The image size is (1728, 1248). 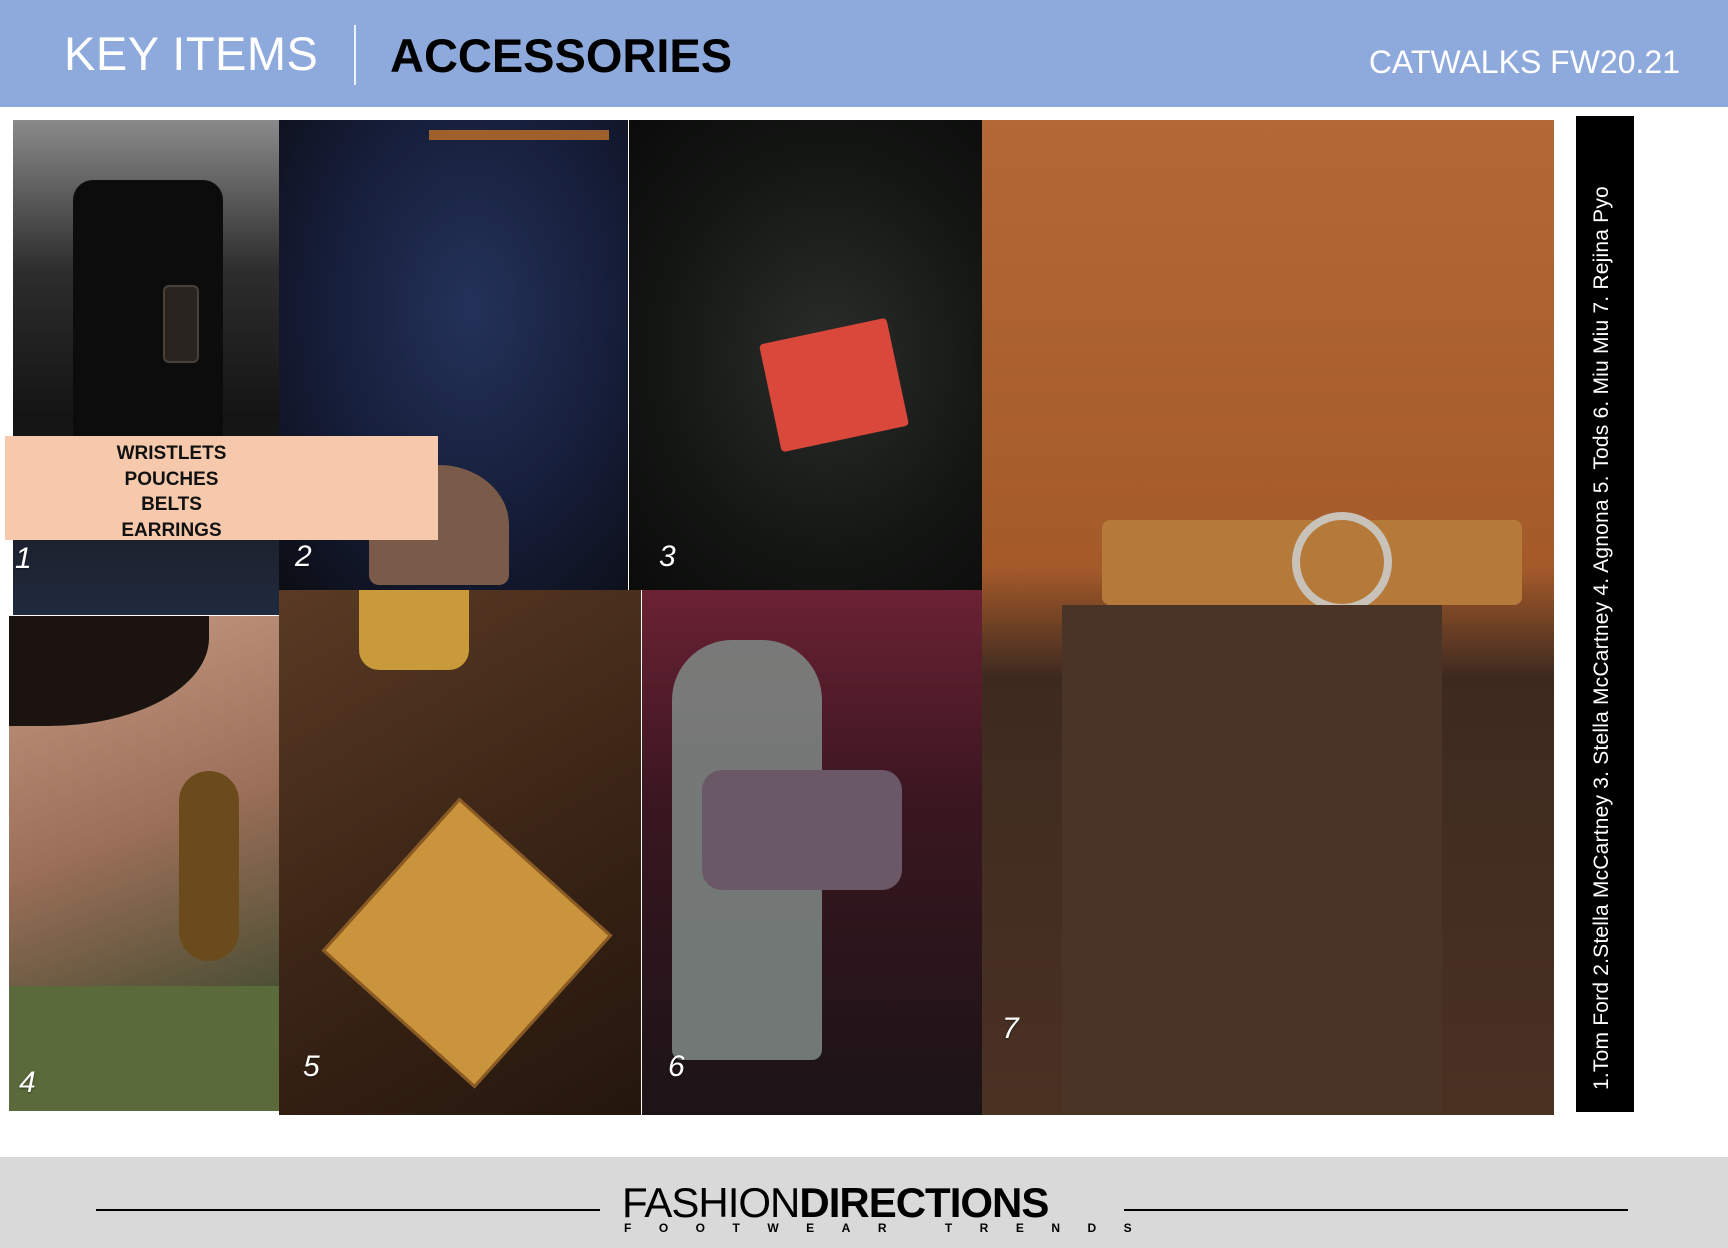 What do you see at coordinates (892, 1228) in the screenshot?
I see `brand-tagline: FOOTWEAR TRENDS` at bounding box center [892, 1228].